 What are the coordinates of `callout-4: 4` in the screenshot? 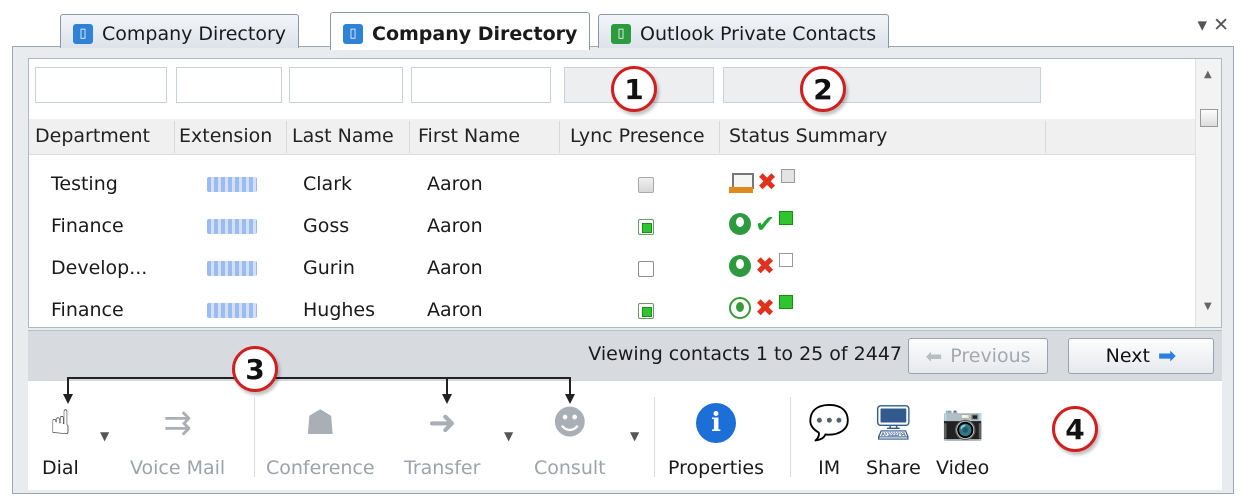 It's located at (1075, 429).